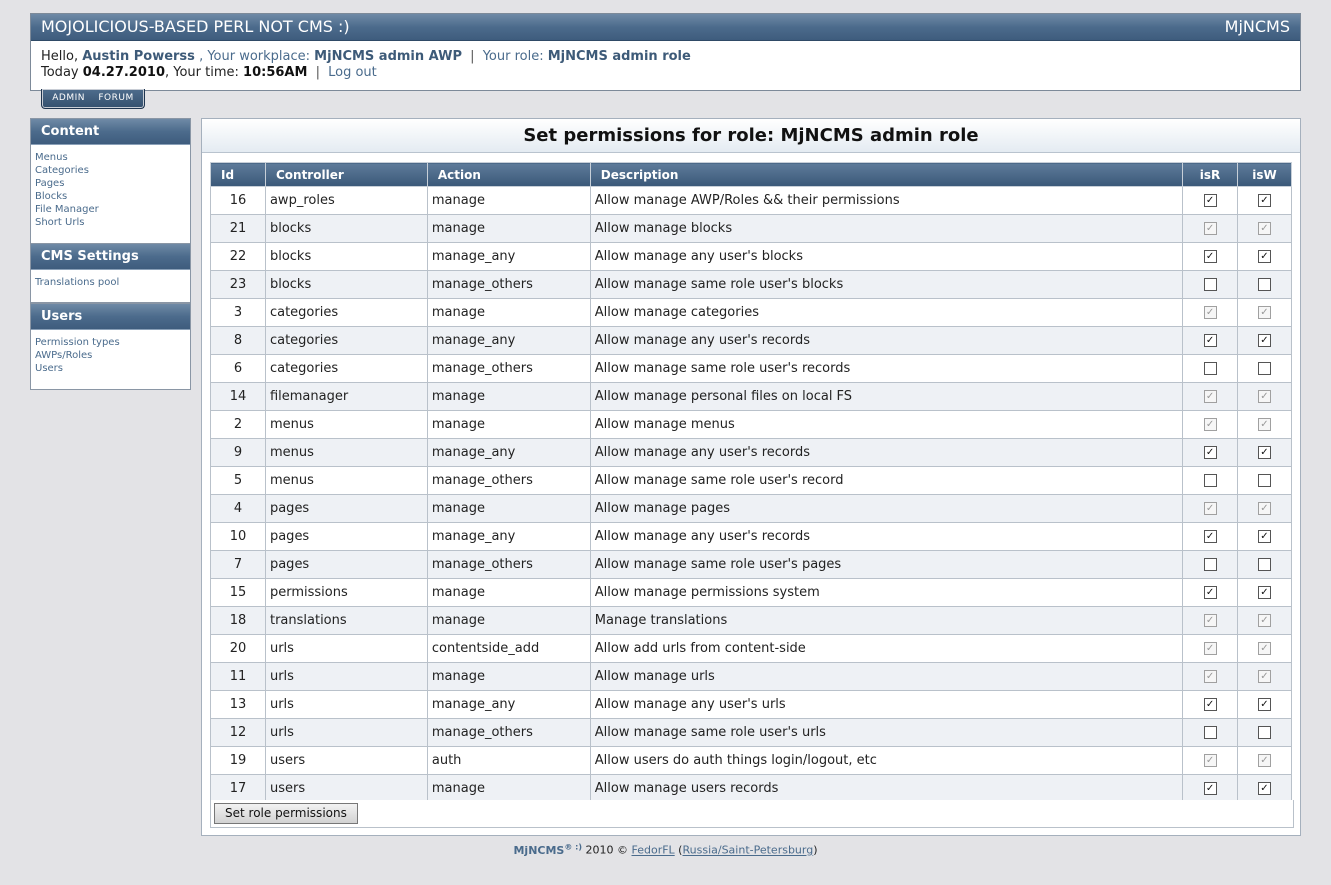 The image size is (1331, 885). What do you see at coordinates (238, 200) in the screenshot?
I see `row-id: 16` at bounding box center [238, 200].